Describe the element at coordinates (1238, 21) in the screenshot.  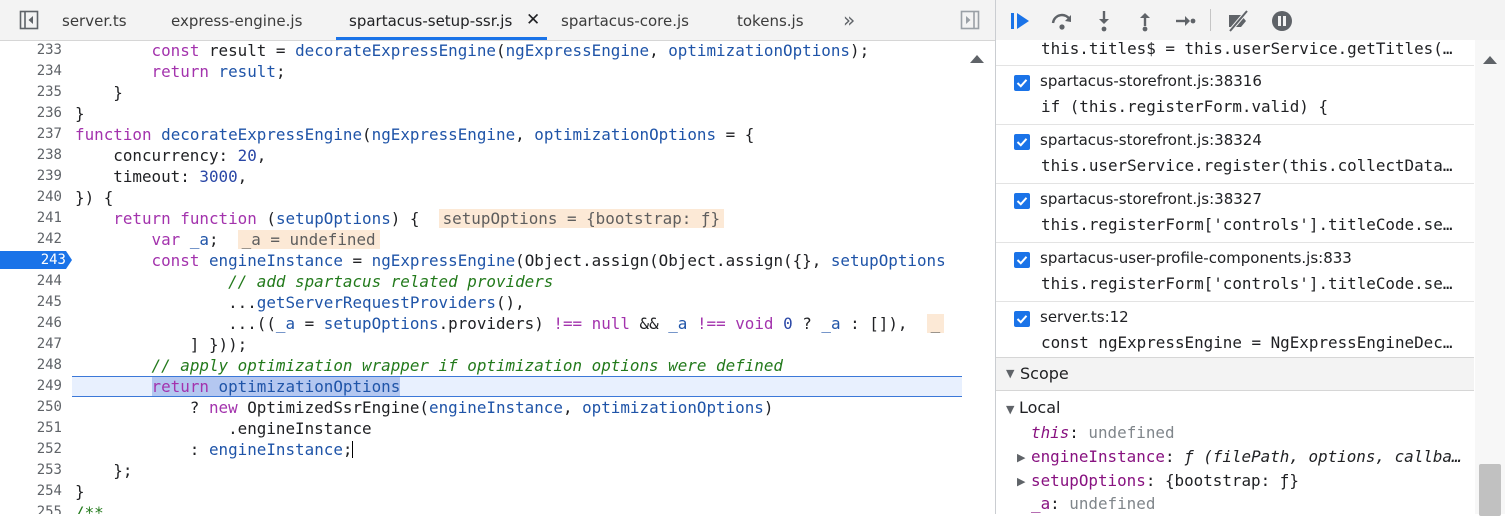
I see `deactivate-breakpoints-icon` at that location.